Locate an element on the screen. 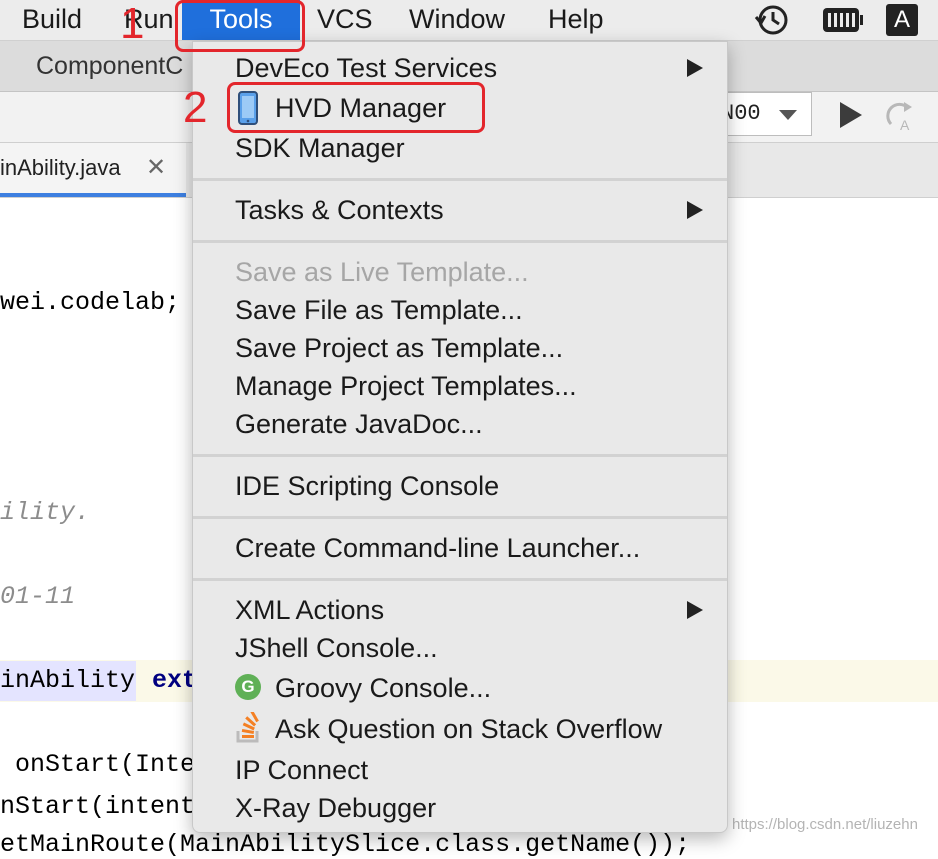 The height and width of the screenshot is (859, 938). window-tab-label: ComponentC is located at coordinates (109, 66).